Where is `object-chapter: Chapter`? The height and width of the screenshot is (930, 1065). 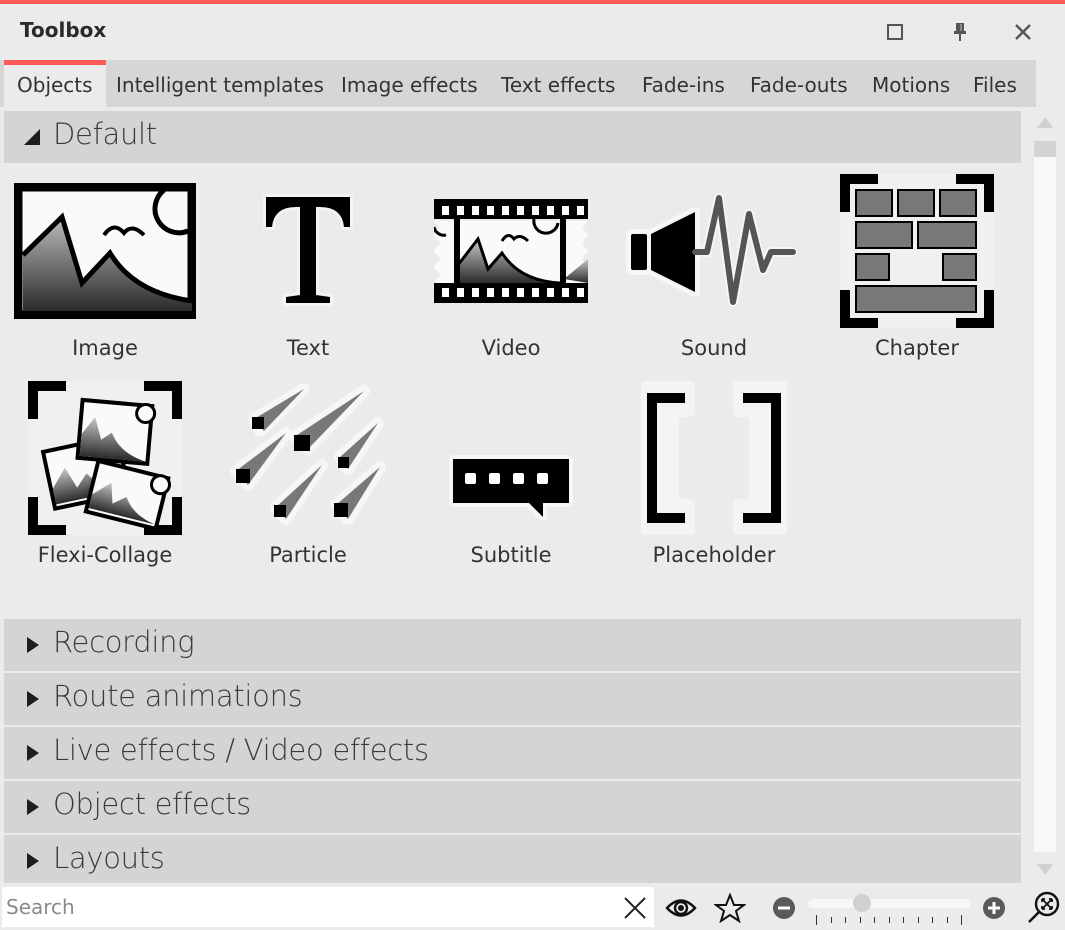 object-chapter: Chapter is located at coordinates (917, 271).